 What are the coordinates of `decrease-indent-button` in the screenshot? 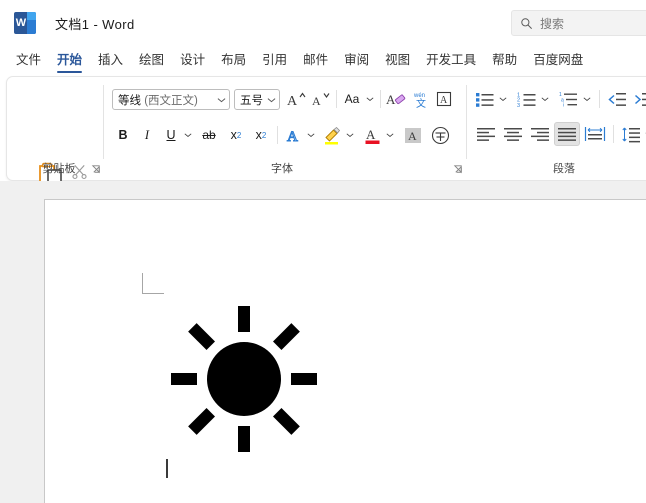 It's located at (617, 99).